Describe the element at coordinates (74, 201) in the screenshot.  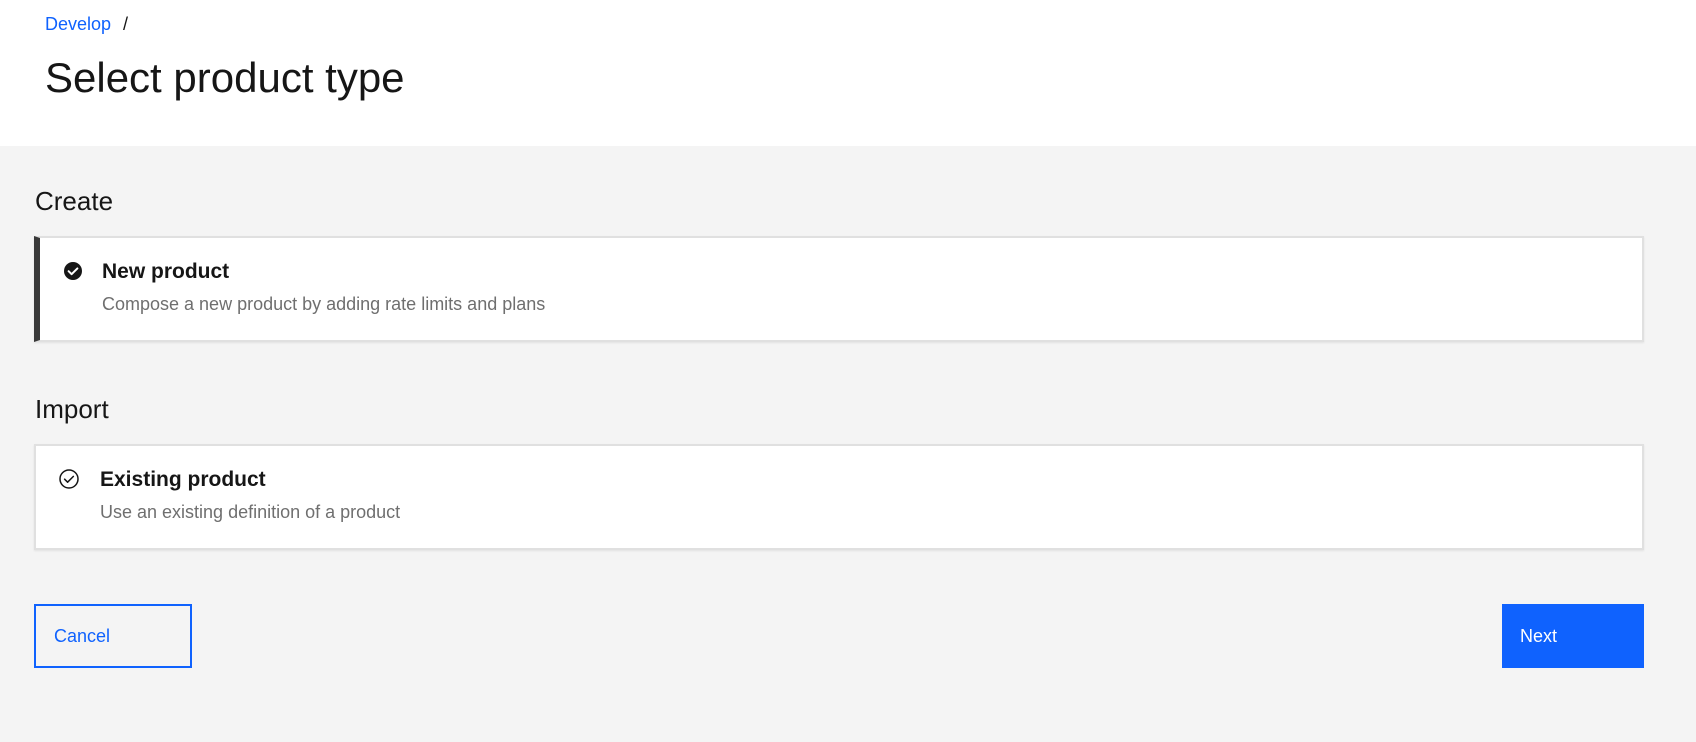
I see `section-title-create: Create` at that location.